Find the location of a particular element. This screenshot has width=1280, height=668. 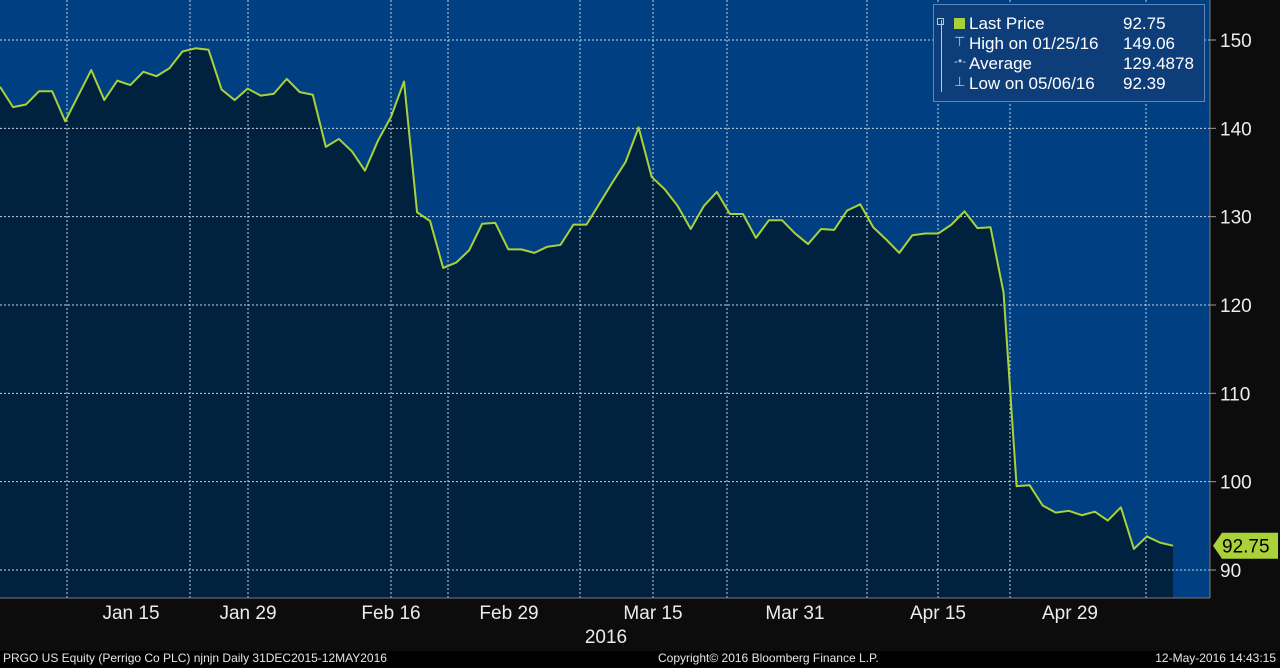

x-tick-label: Mar 15 is located at coordinates (652, 613).